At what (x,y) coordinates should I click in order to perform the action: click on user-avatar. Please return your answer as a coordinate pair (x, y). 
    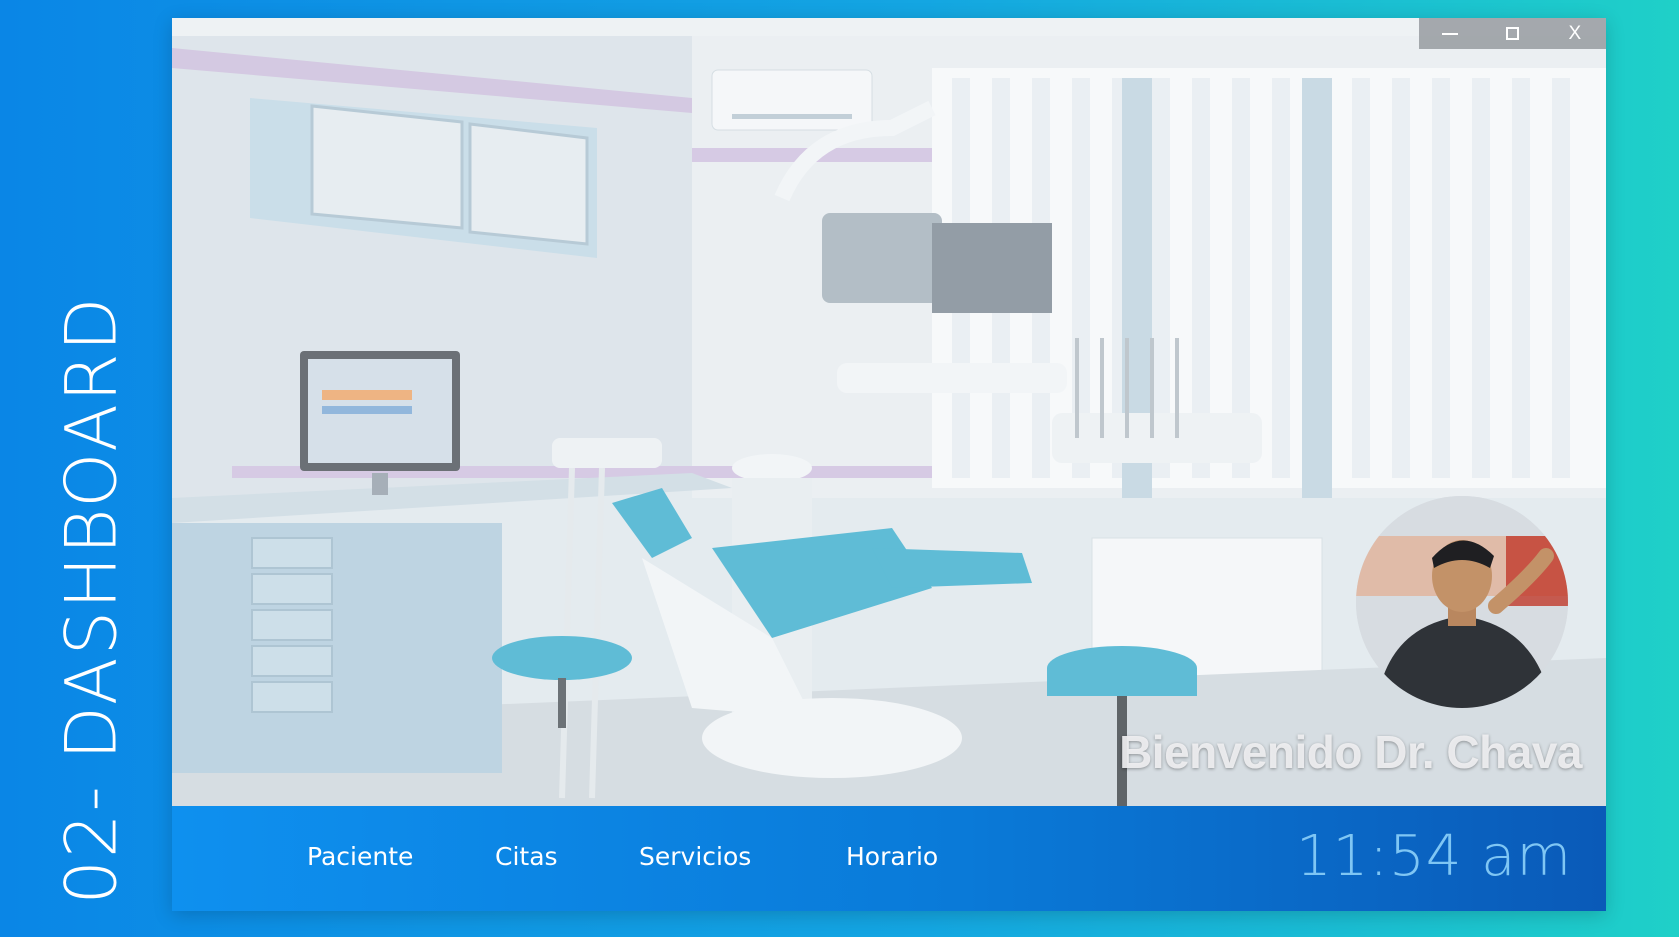
    Looking at the image, I should click on (1462, 602).